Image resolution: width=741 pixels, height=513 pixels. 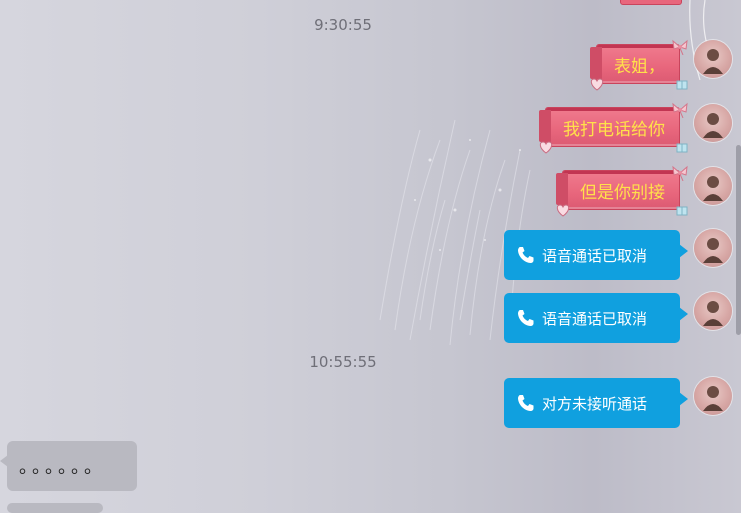 I want to click on call-status-text: 对方未接听通话, so click(x=595, y=403).